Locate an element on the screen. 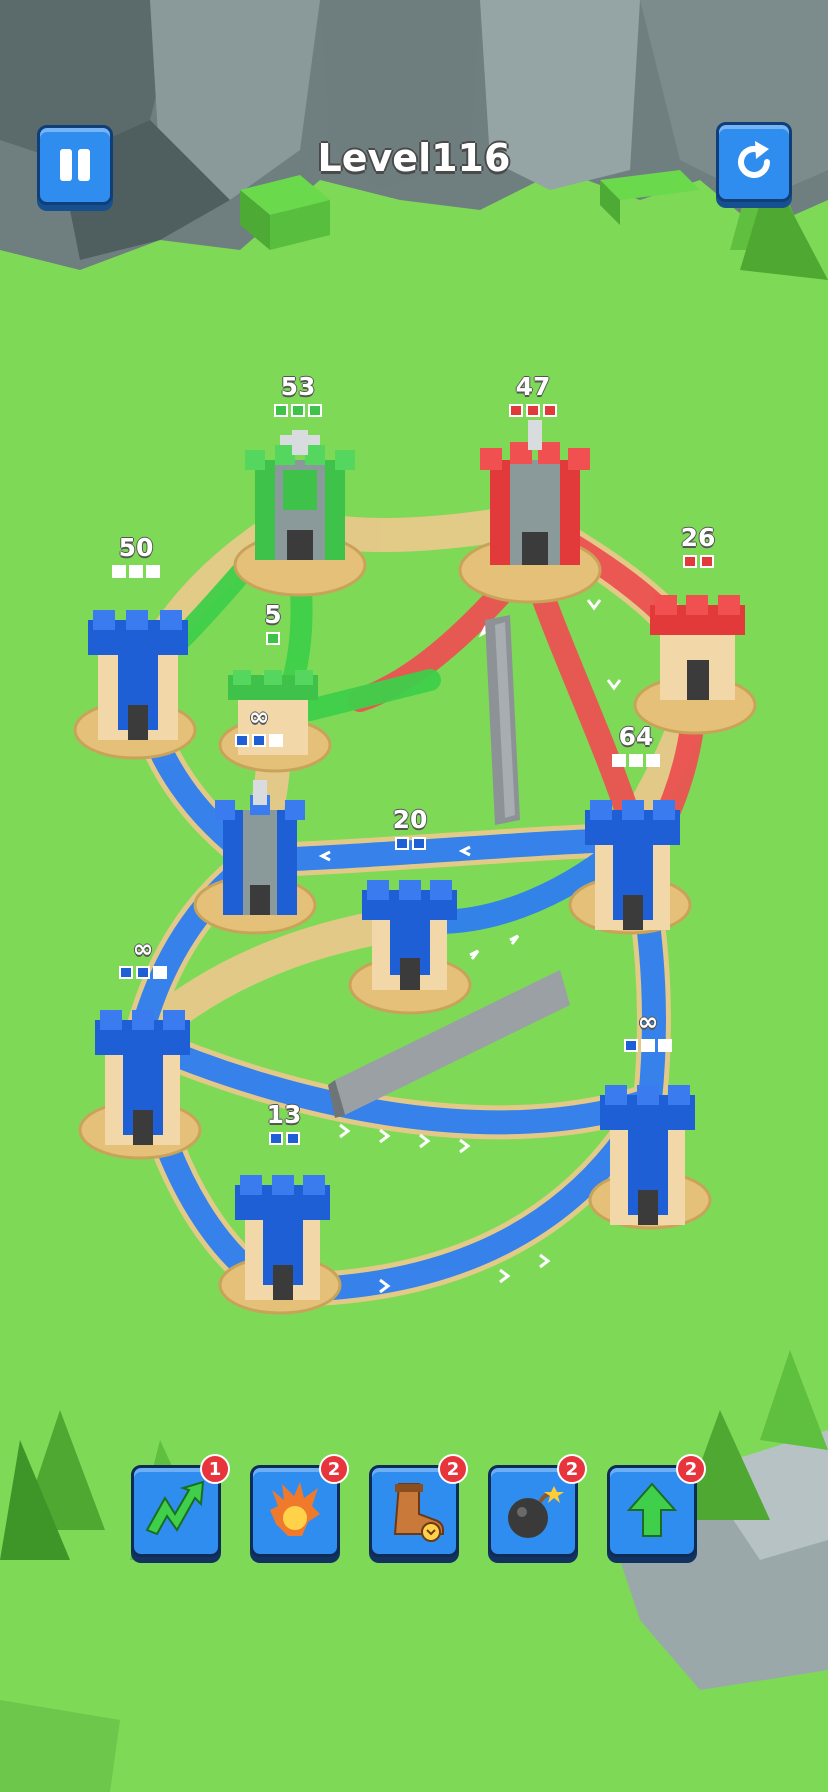  bomb-powerup-button: 2 is located at coordinates (537, 1505).